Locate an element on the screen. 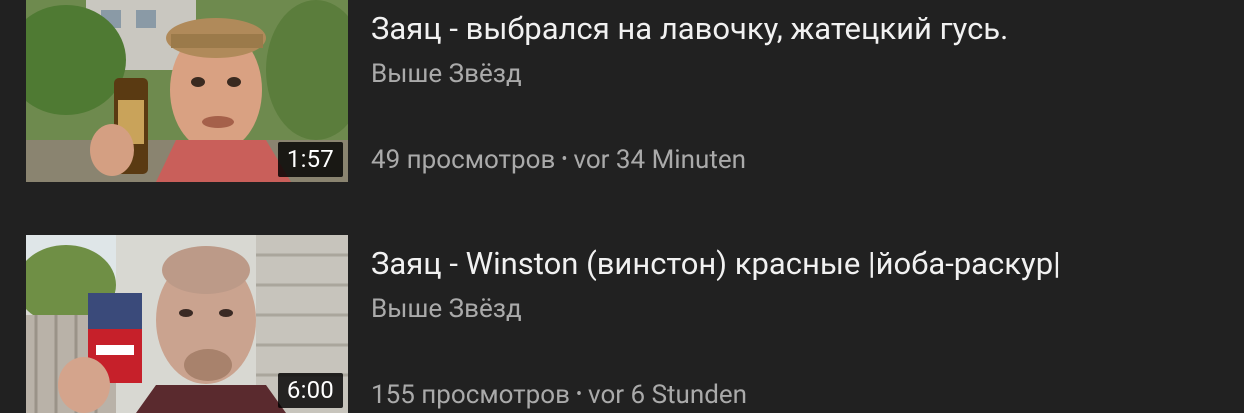 This screenshot has height=413, width=1244. duration-badge: 6:00 is located at coordinates (310, 390).